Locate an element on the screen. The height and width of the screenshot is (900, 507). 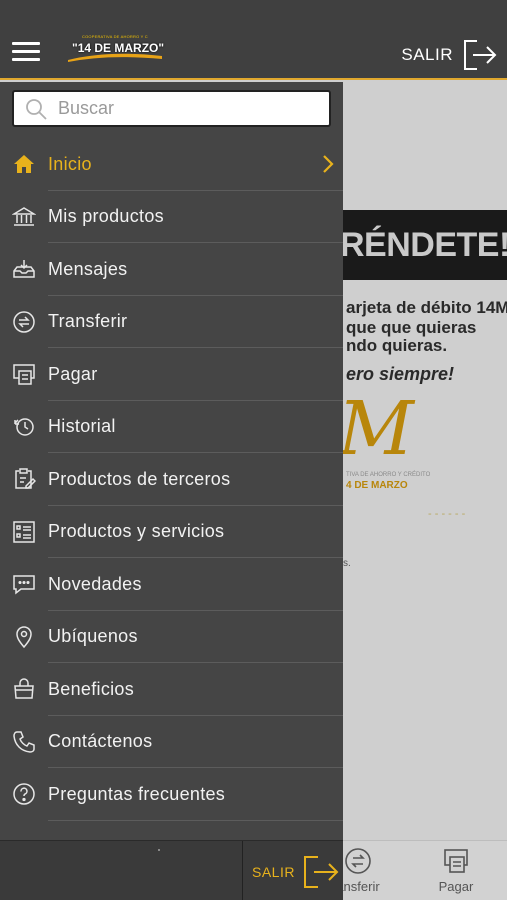
promo-line-1: arjeta de débito 14M is located at coordinates (426, 307).